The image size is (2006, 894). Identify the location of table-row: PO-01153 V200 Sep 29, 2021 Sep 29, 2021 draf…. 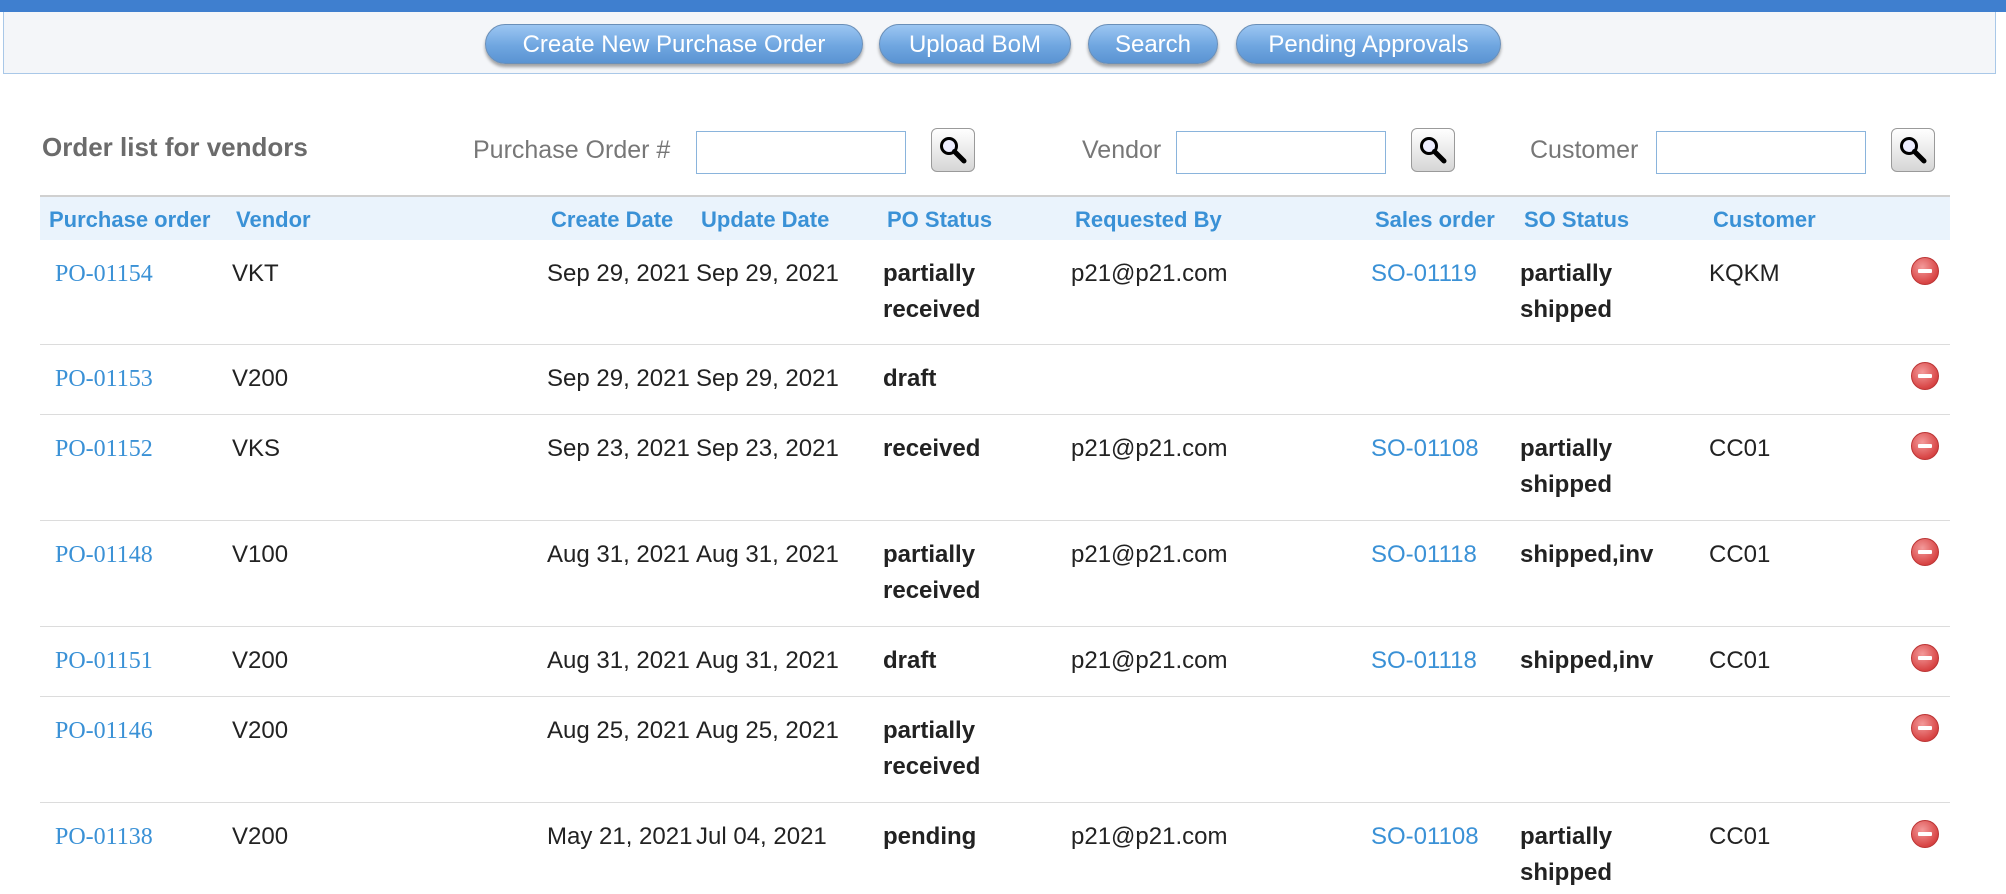
(995, 380).